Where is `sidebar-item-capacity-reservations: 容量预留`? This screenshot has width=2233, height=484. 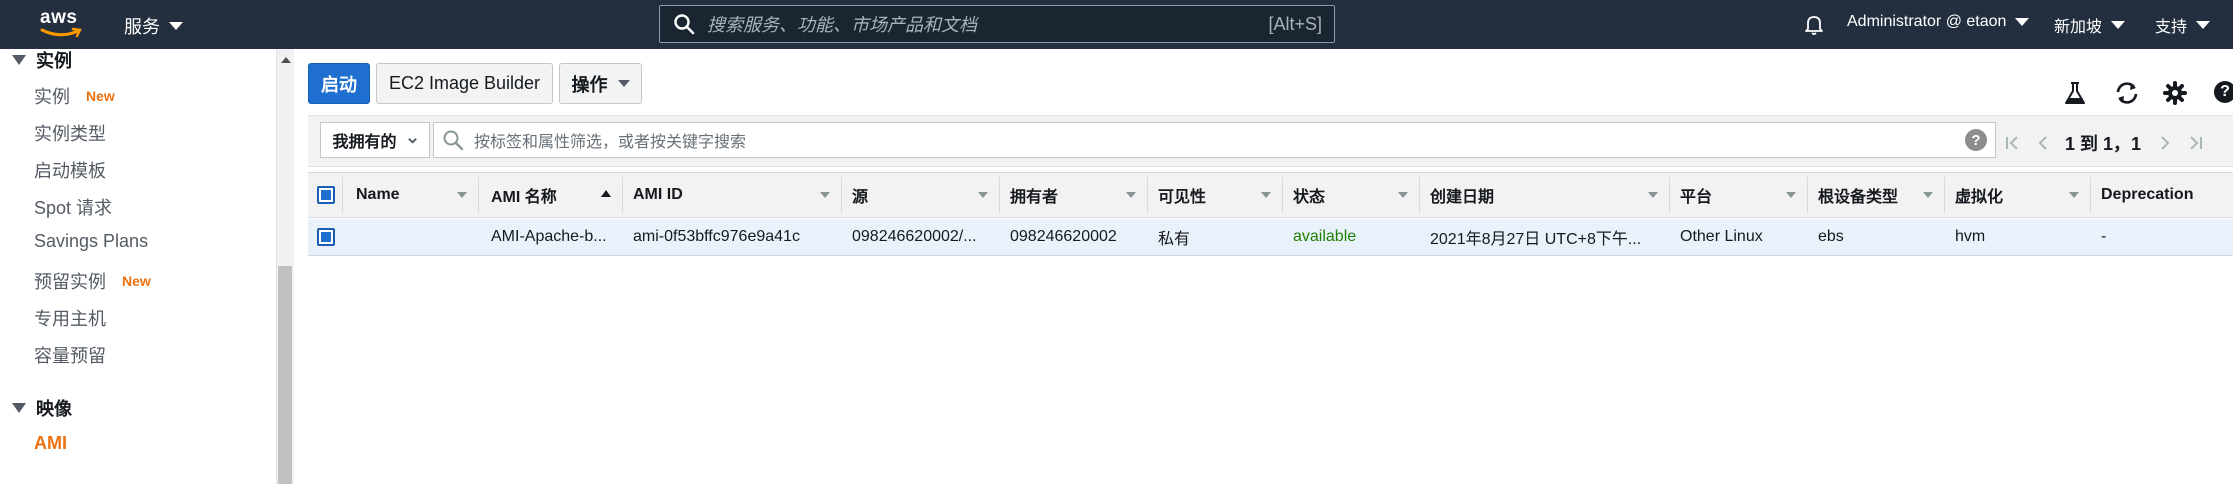
sidebar-item-capacity-reservations: 容量预留 is located at coordinates (70, 355).